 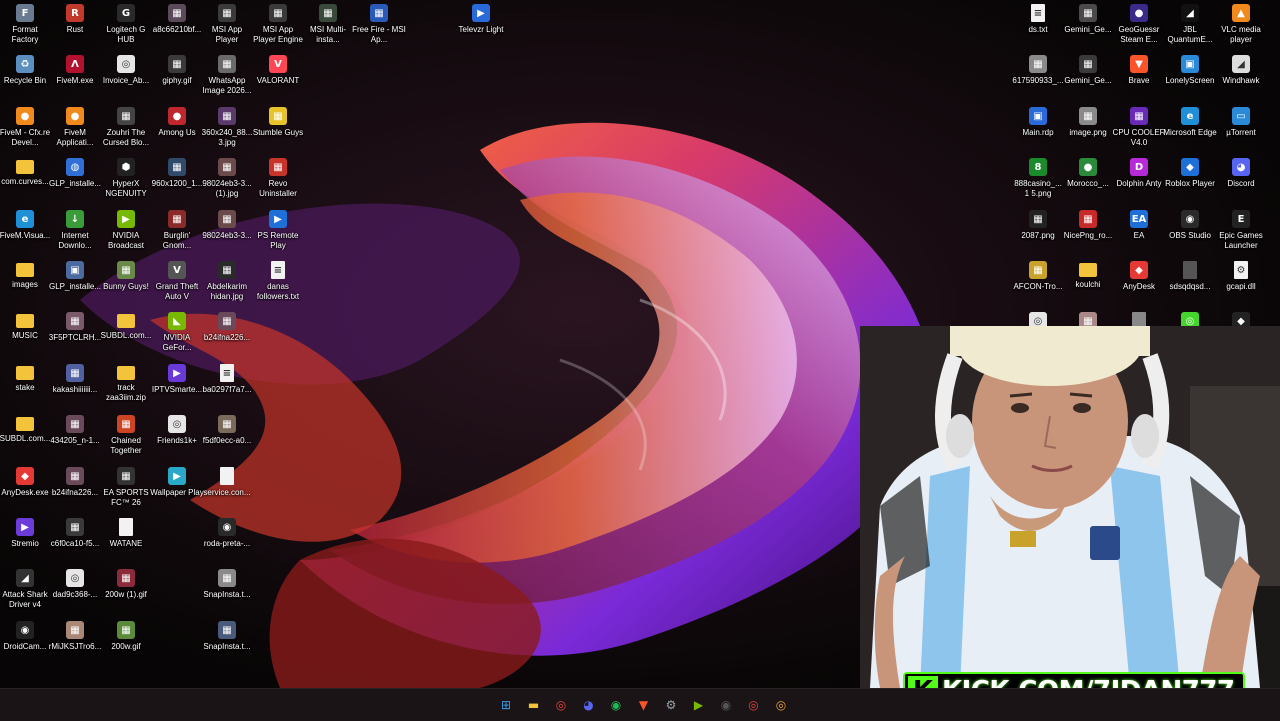 I want to click on desktop-shortcut: G Logitech G HUB, so click(x=126, y=25).